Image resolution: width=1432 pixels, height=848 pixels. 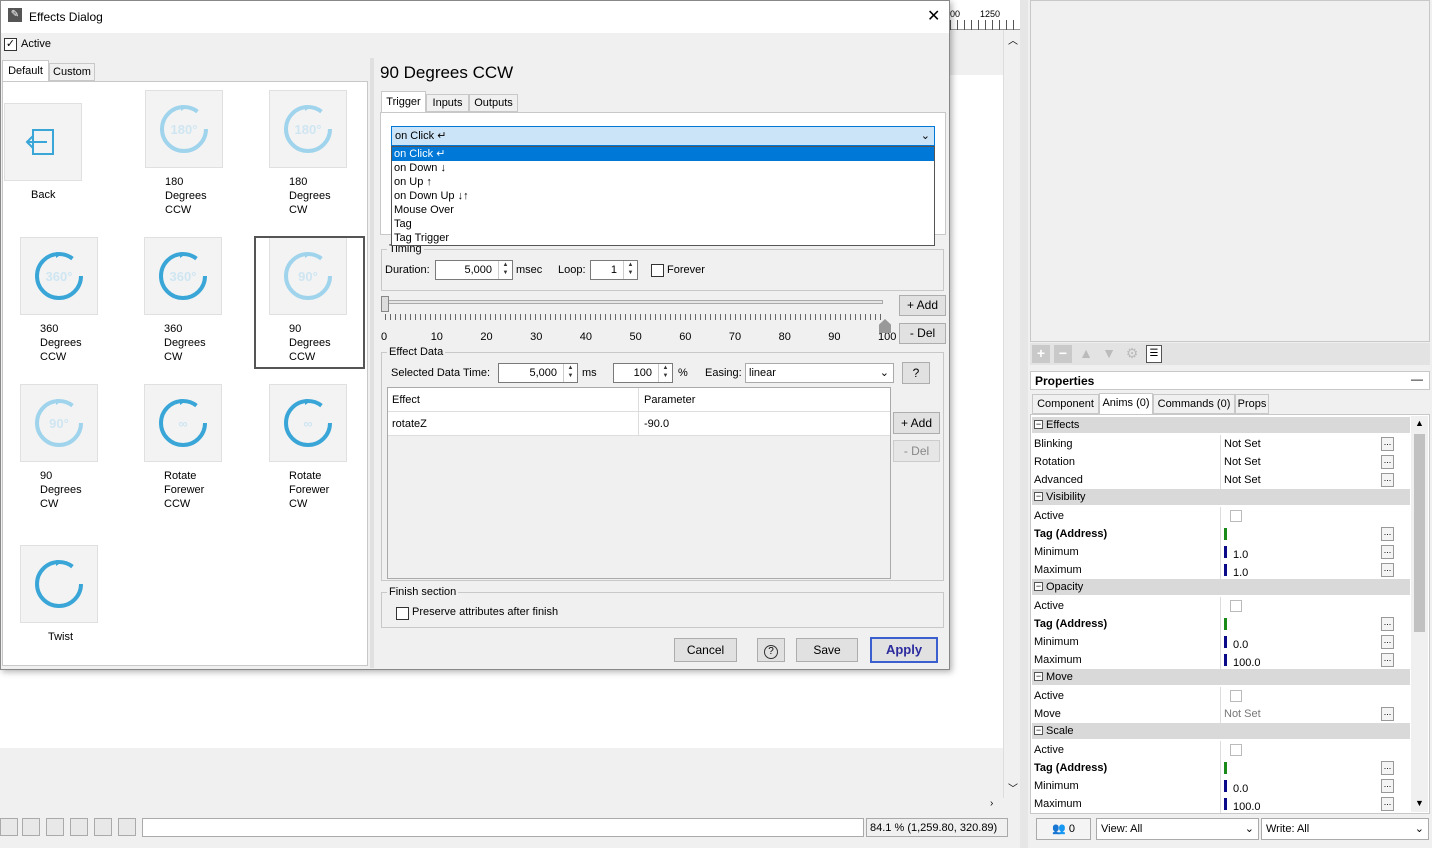 I want to click on apply-button: Apply, so click(x=904, y=650).